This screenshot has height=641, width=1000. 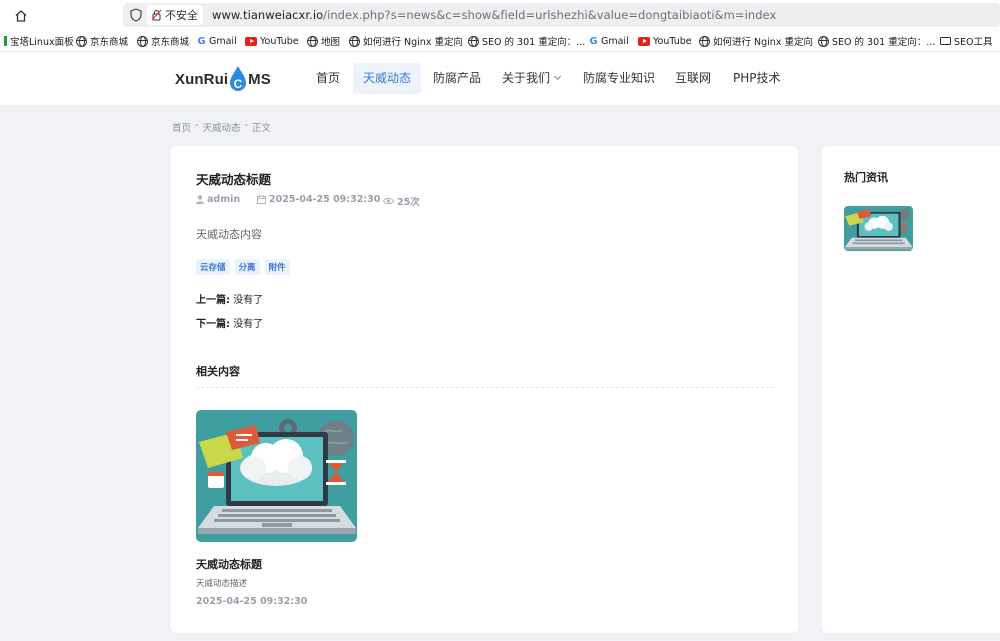 I want to click on bookmark-label: SEO工具, so click(x=973, y=42).